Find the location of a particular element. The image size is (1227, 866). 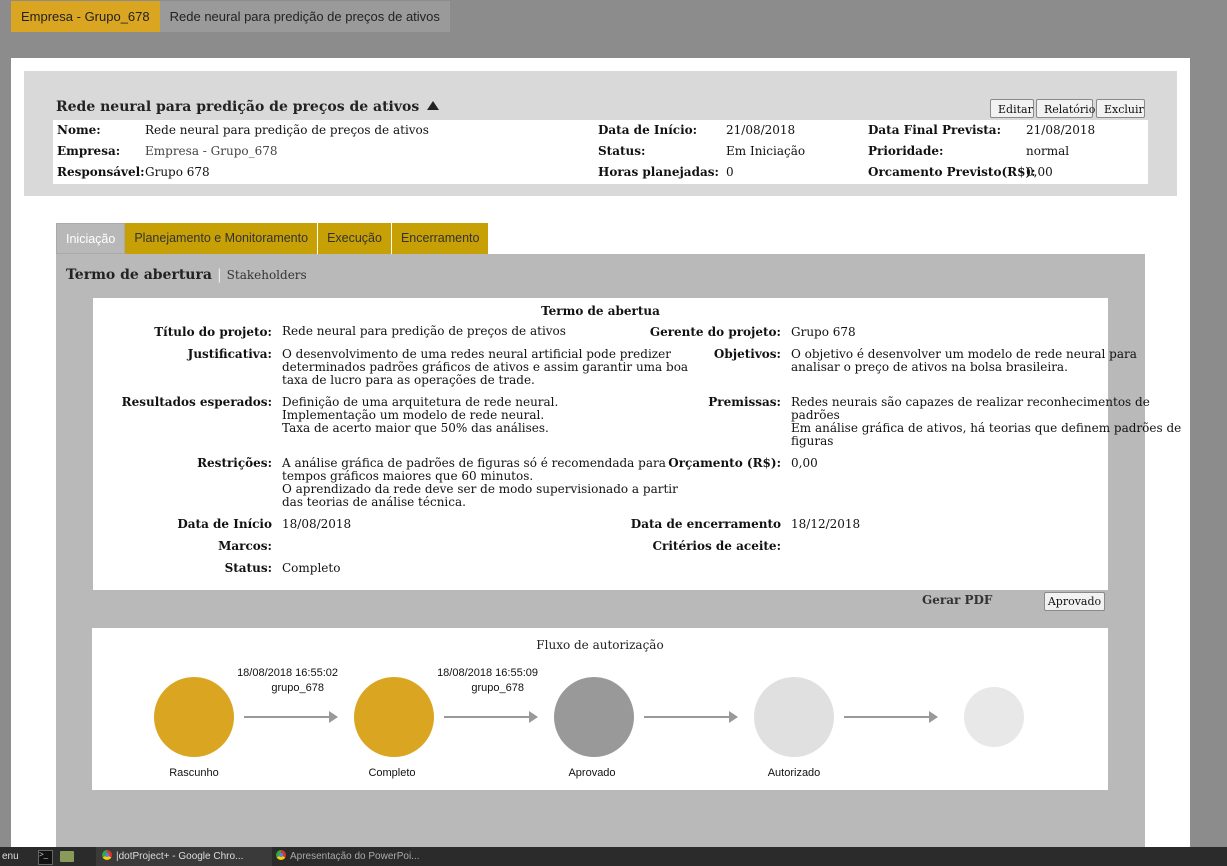

value-orcamento: 0,00 is located at coordinates (804, 463).